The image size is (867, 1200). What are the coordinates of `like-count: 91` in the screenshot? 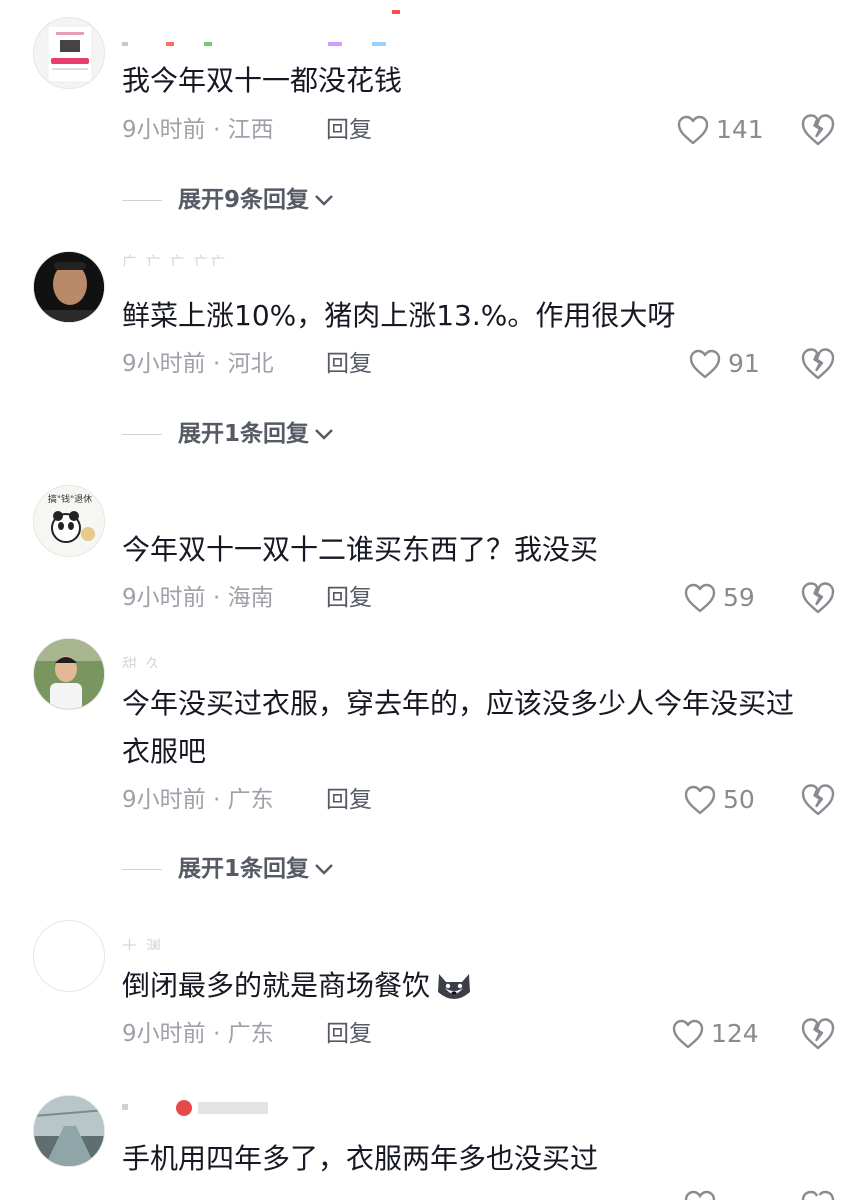 It's located at (744, 363).